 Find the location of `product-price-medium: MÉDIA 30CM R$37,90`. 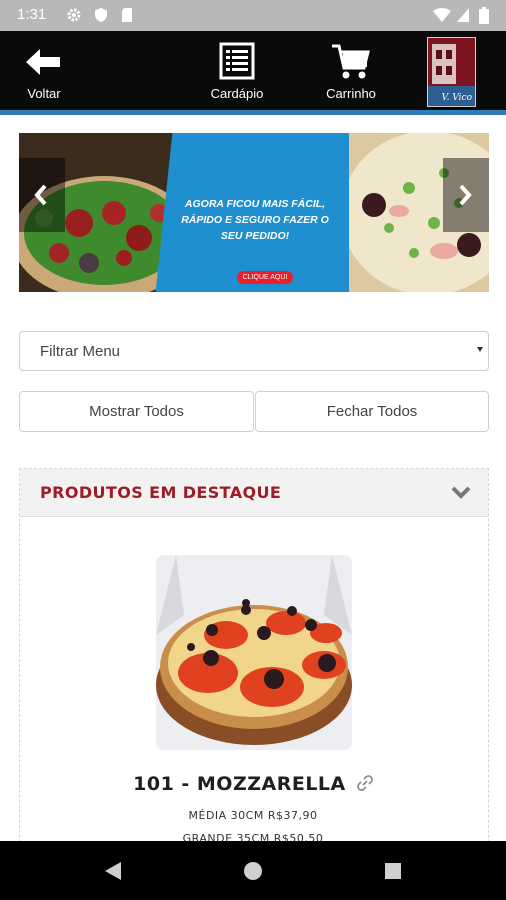

product-price-medium: MÉDIA 30CM R$37,90 is located at coordinates (253, 815).